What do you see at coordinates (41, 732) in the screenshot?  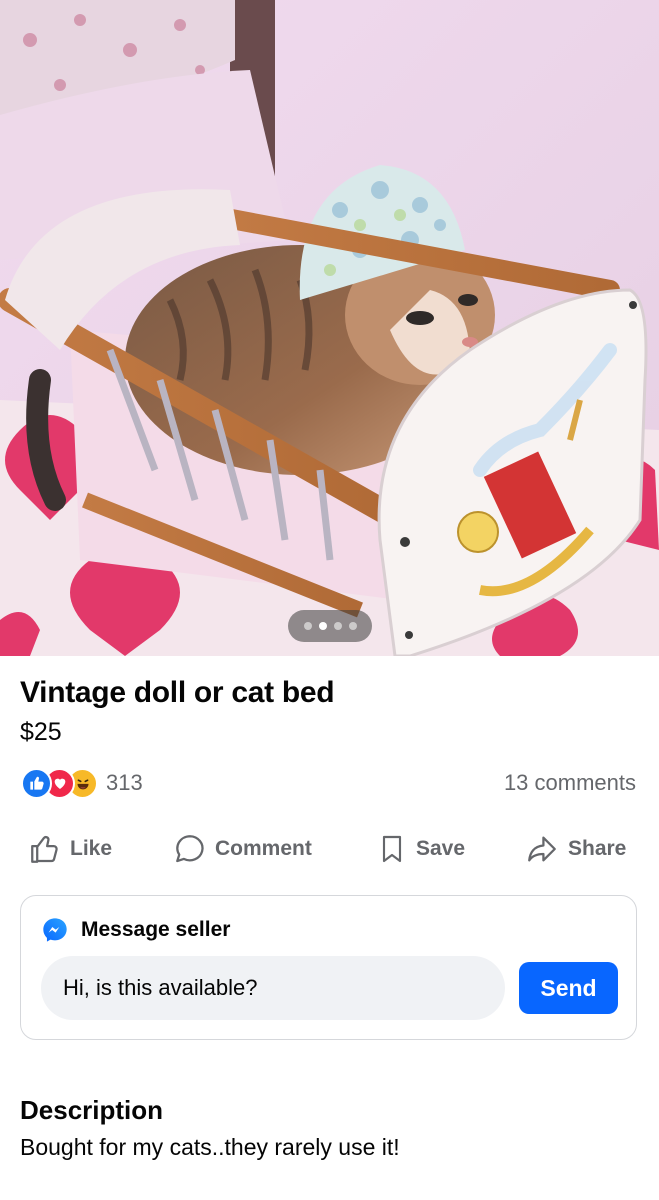 I see `listing-price: $25` at bounding box center [41, 732].